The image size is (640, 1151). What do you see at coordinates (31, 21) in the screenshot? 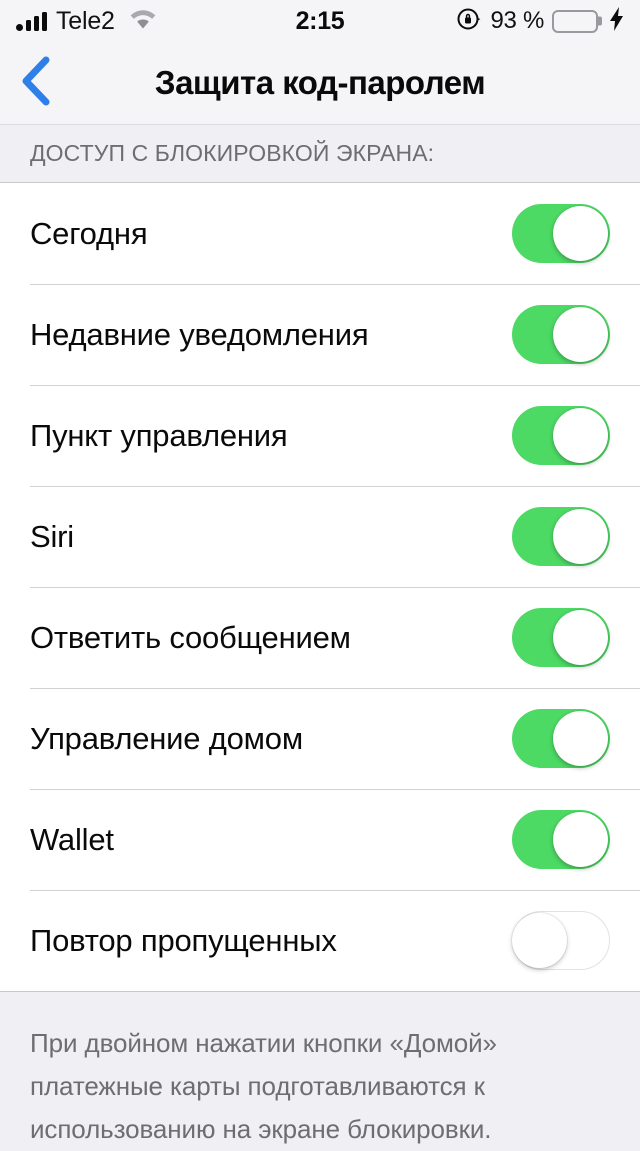
I see `signal-bars-icon` at bounding box center [31, 21].